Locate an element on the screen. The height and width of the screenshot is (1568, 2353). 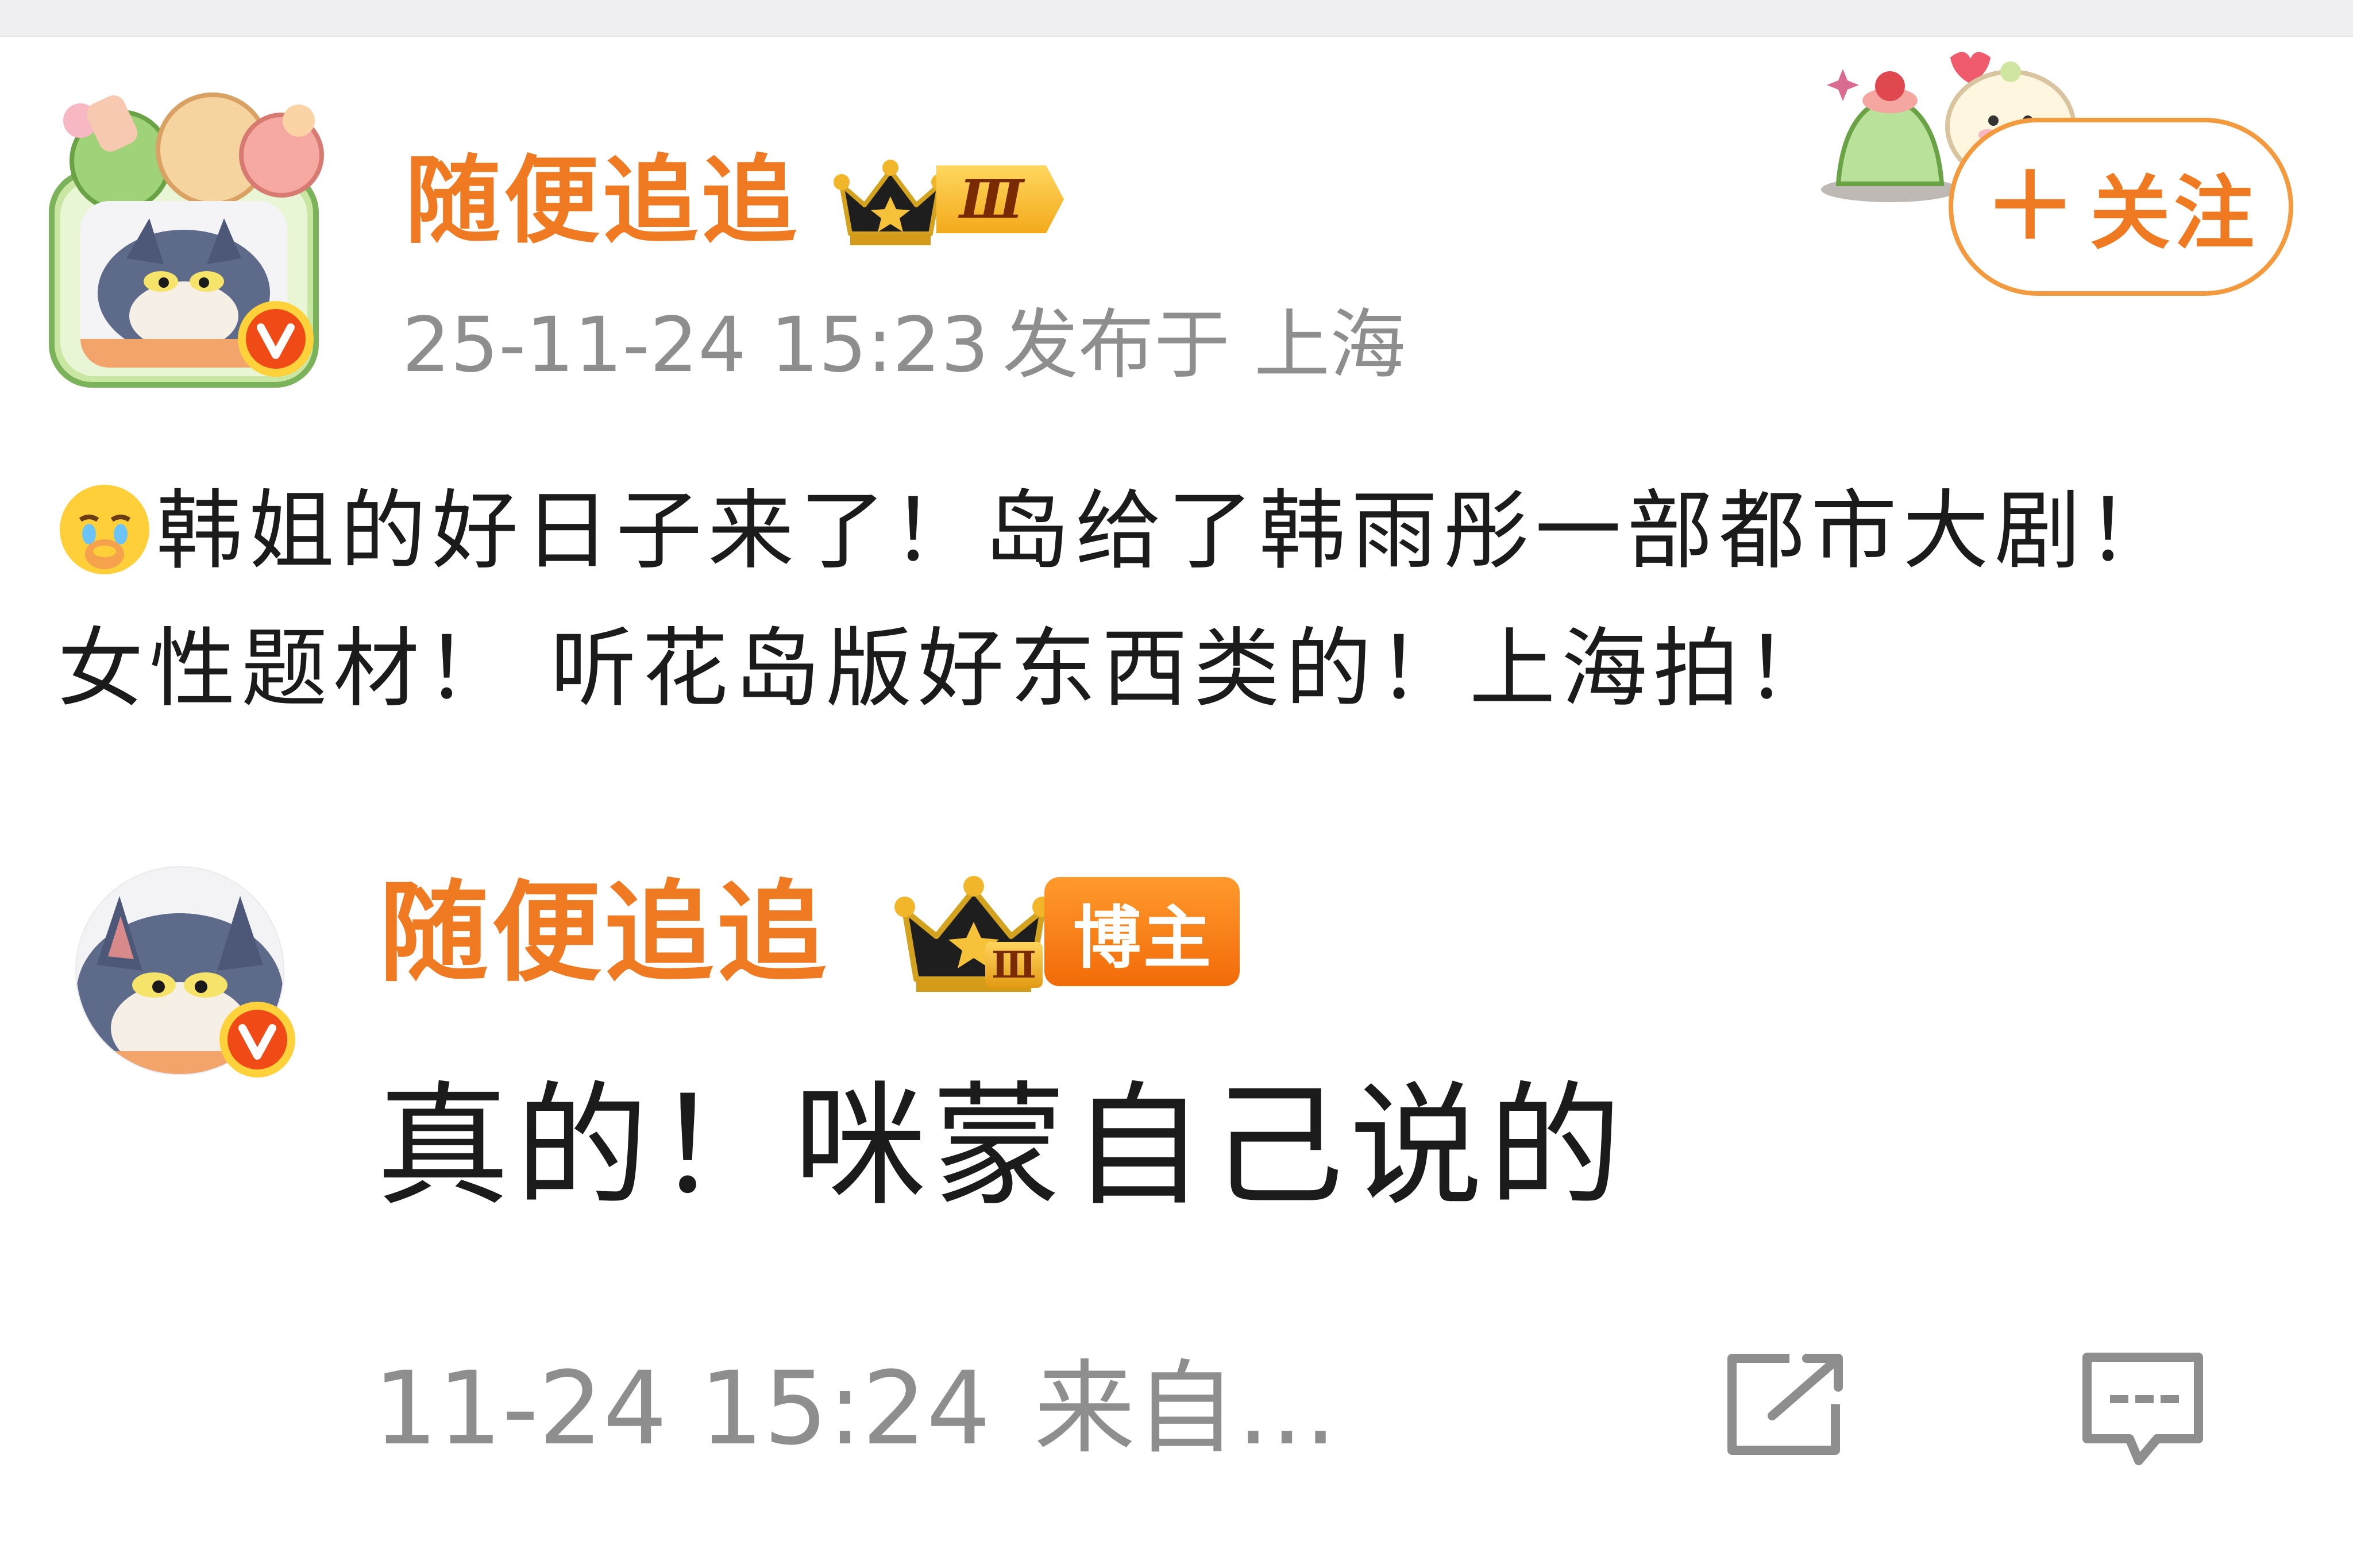
user-level-badge: Ⅲ is located at coordinates (948, 199).